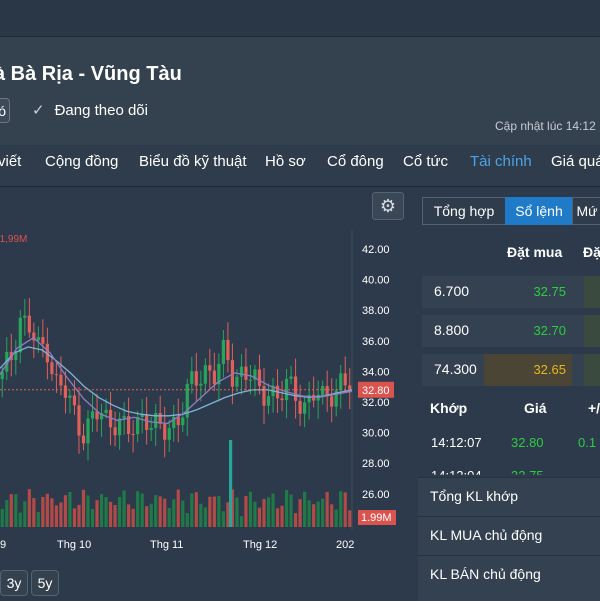 Image resolution: width=600 pixels, height=601 pixels. What do you see at coordinates (501, 161) in the screenshot?
I see `nav-item-finance: Tài chính` at bounding box center [501, 161].